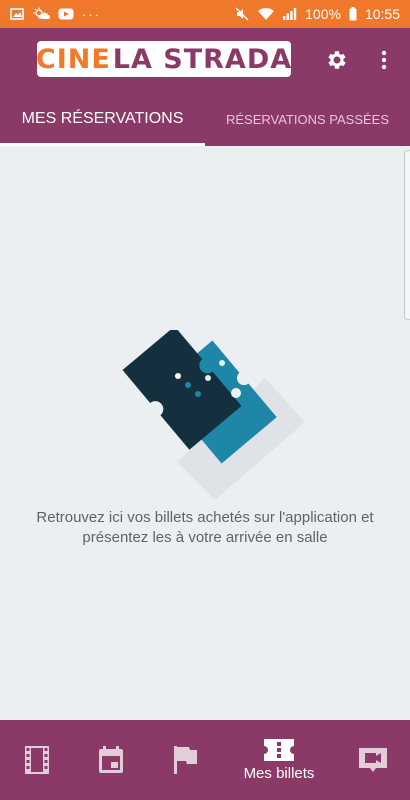  I want to click on youtube-icon, so click(66, 14).